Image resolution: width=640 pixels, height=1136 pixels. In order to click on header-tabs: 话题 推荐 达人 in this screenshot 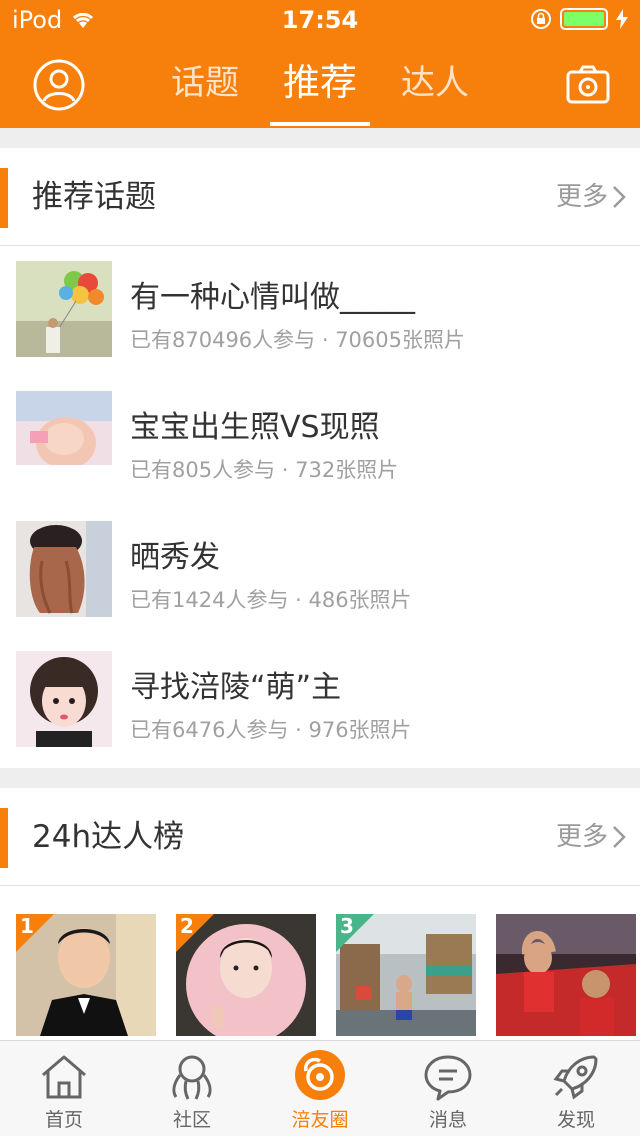, I will do `click(320, 84)`.